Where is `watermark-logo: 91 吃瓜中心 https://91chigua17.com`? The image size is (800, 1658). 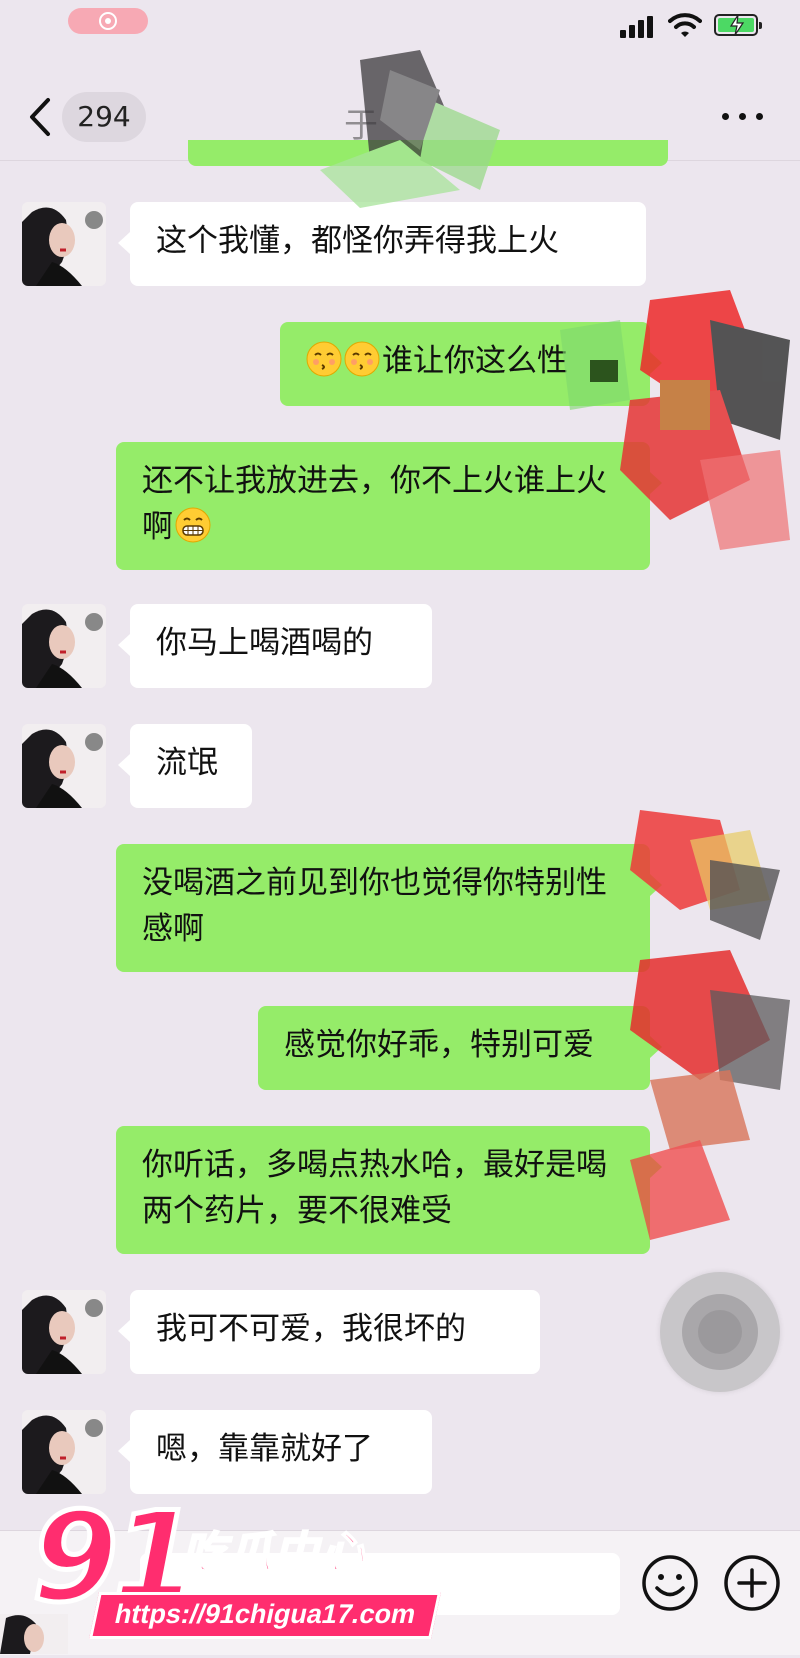 watermark-logo: 91 吃瓜中心 https://91chigua17.com is located at coordinates (234, 1574).